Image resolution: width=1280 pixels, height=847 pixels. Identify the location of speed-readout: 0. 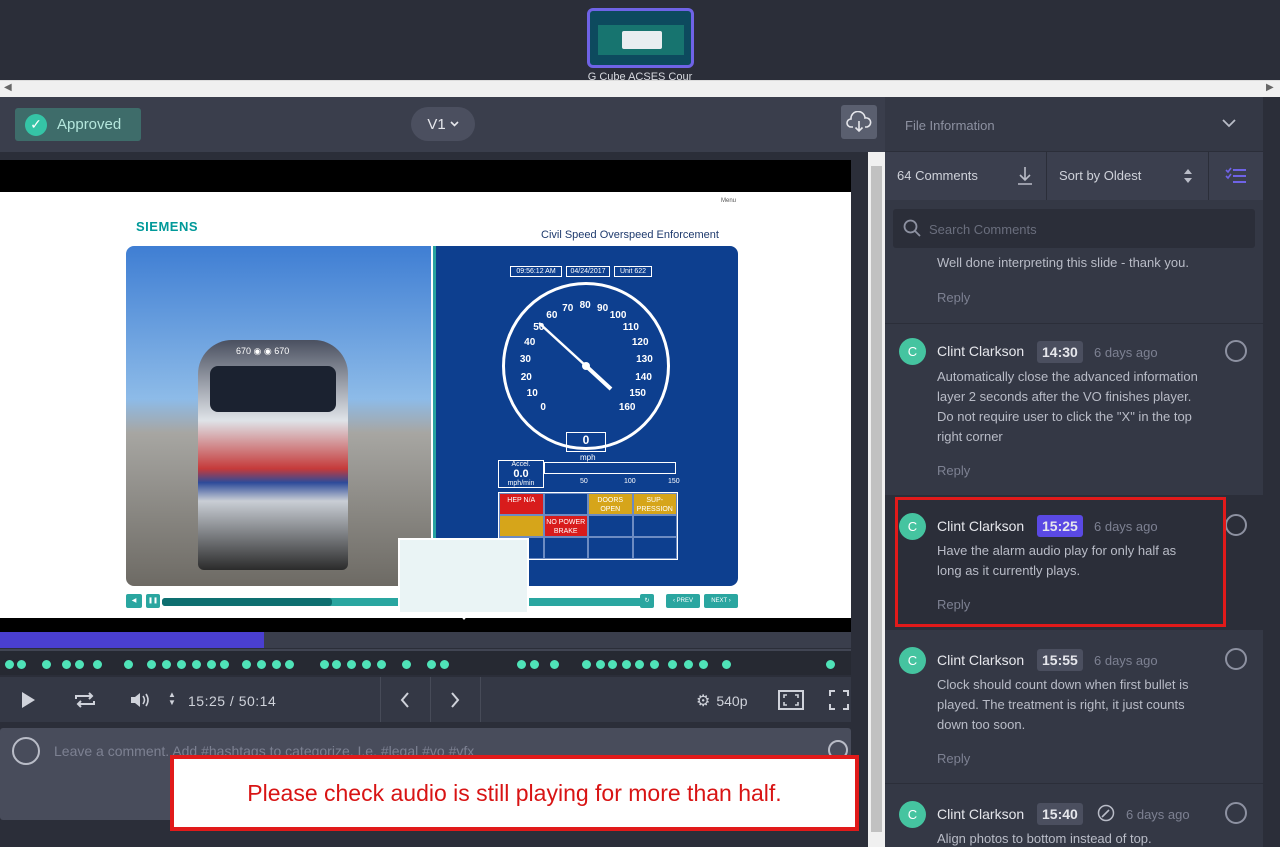
(586, 442).